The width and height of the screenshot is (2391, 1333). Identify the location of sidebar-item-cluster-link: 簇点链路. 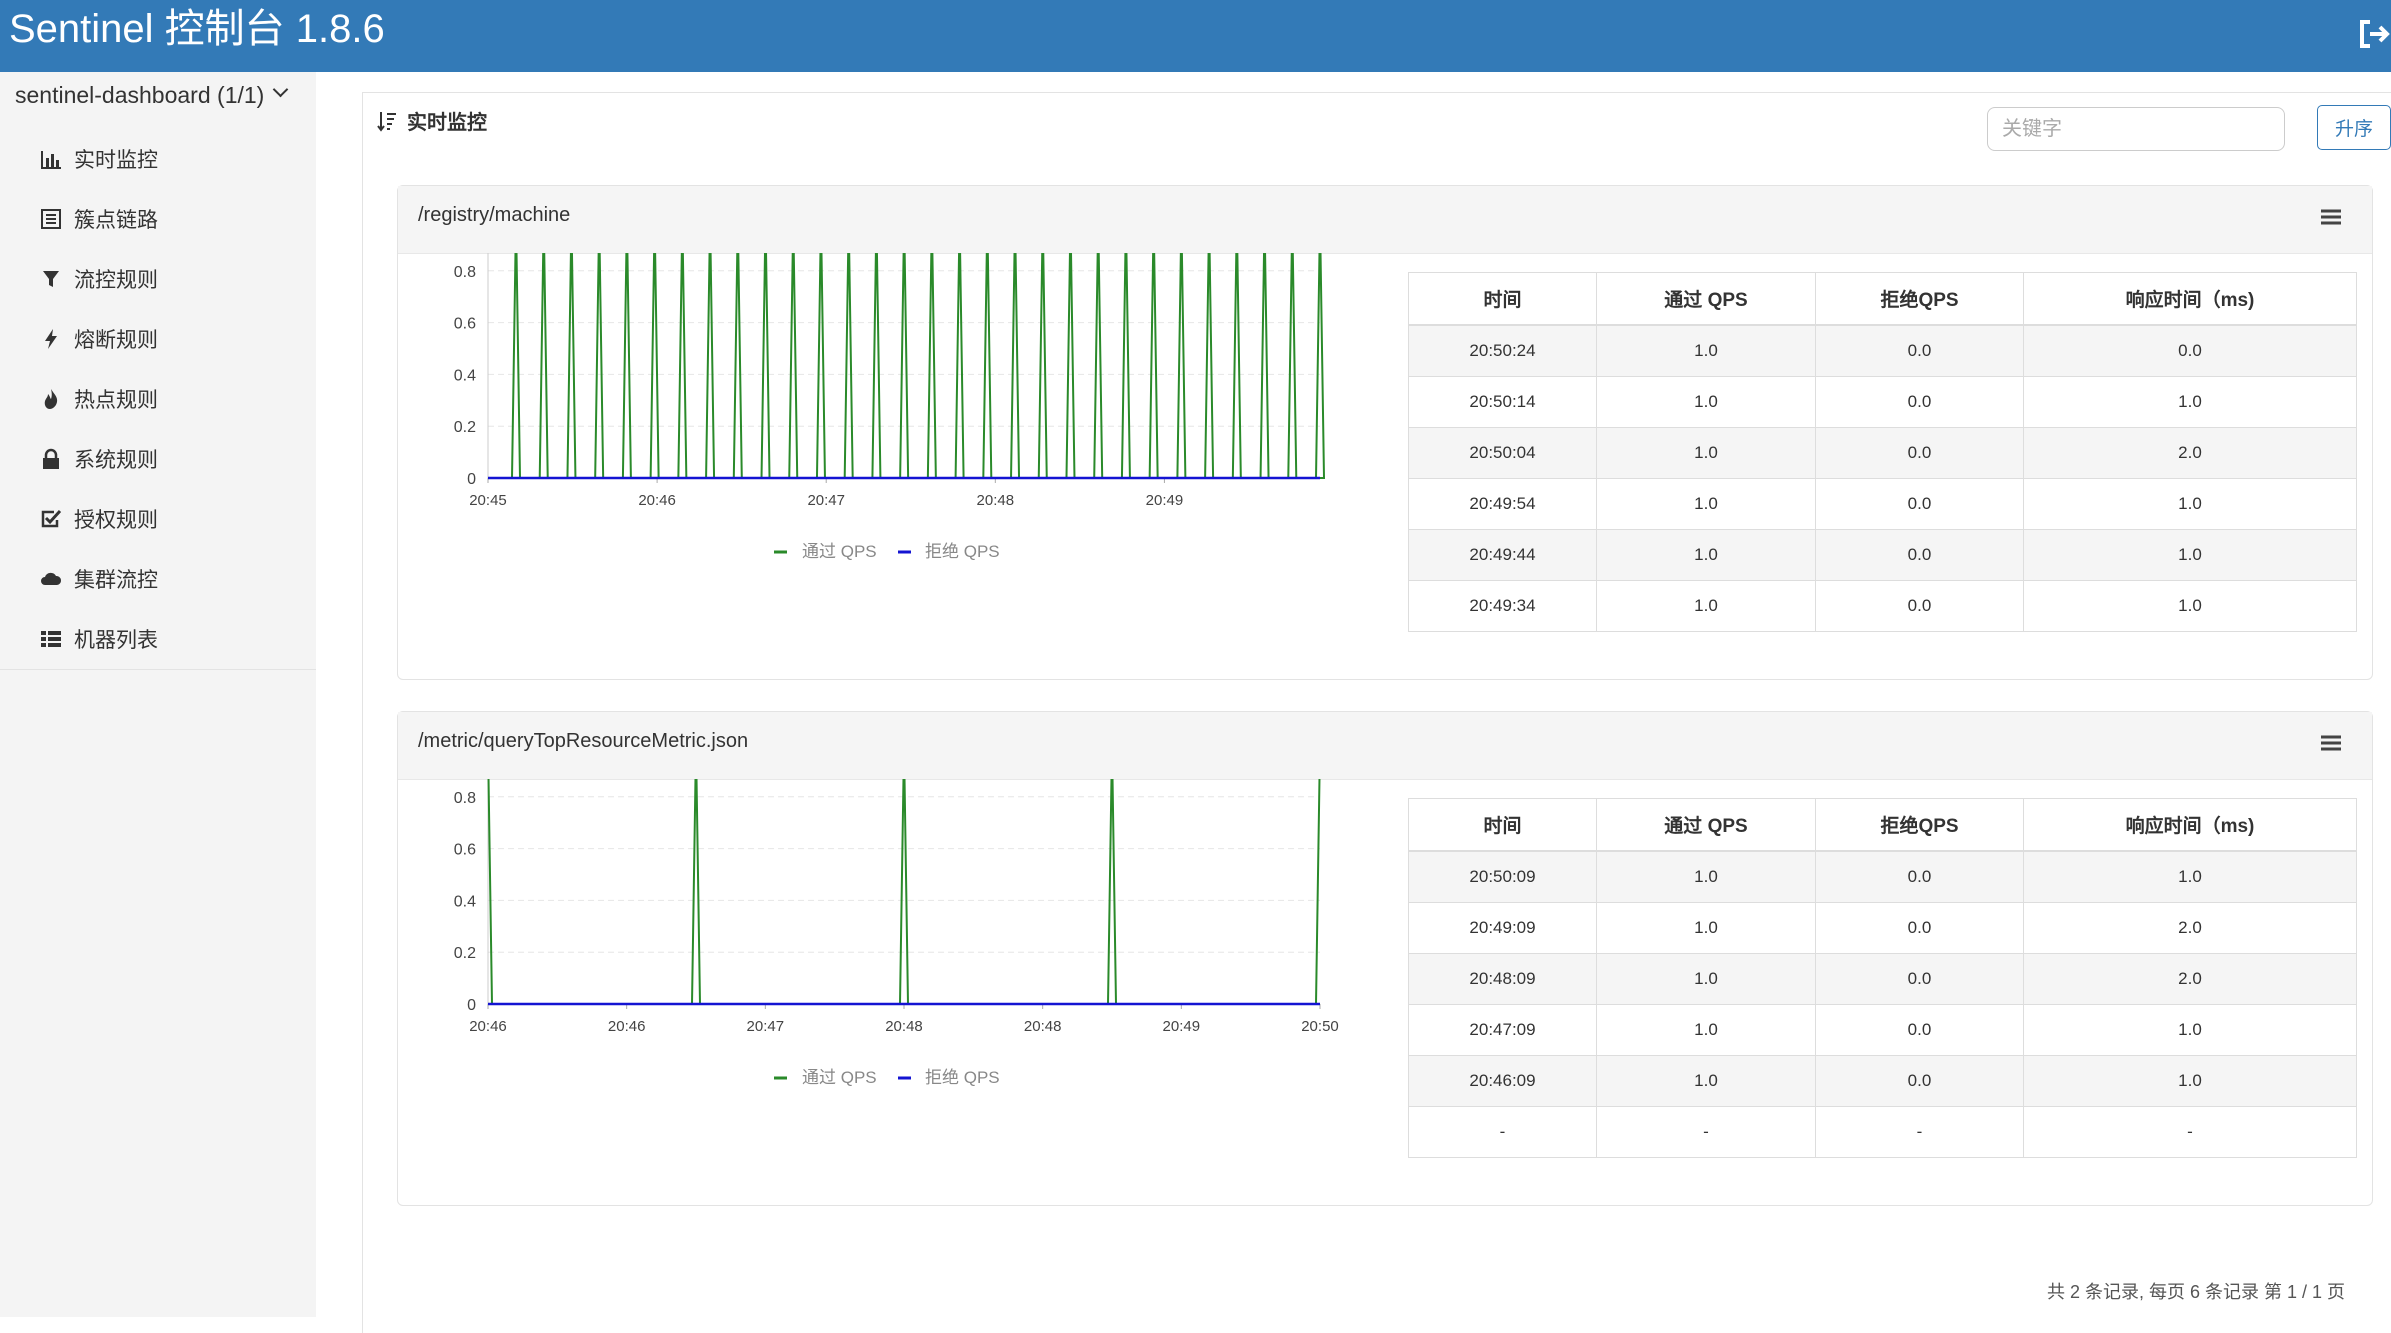
(99, 219).